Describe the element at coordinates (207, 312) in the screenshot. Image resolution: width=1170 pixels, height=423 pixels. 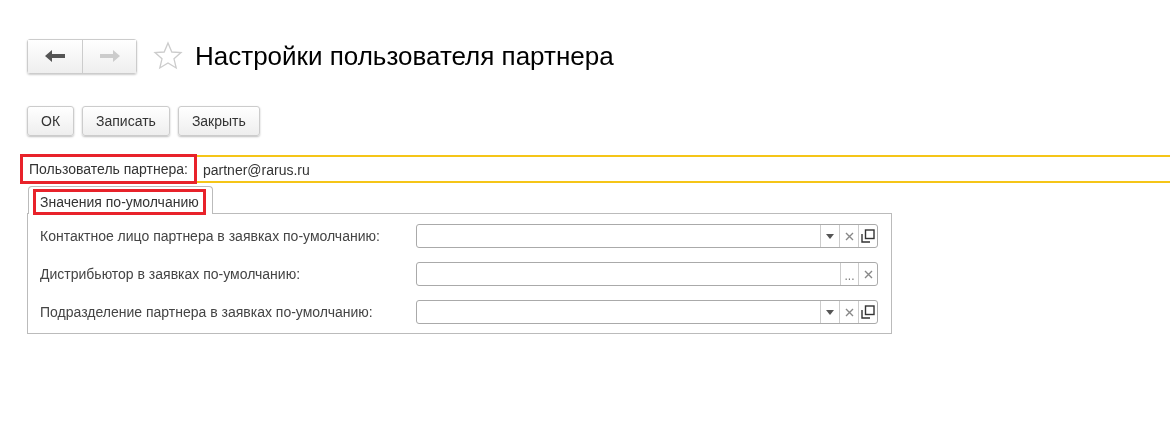
I see `field-label: Подразделение партнера в заявках по-умолчанию:` at that location.